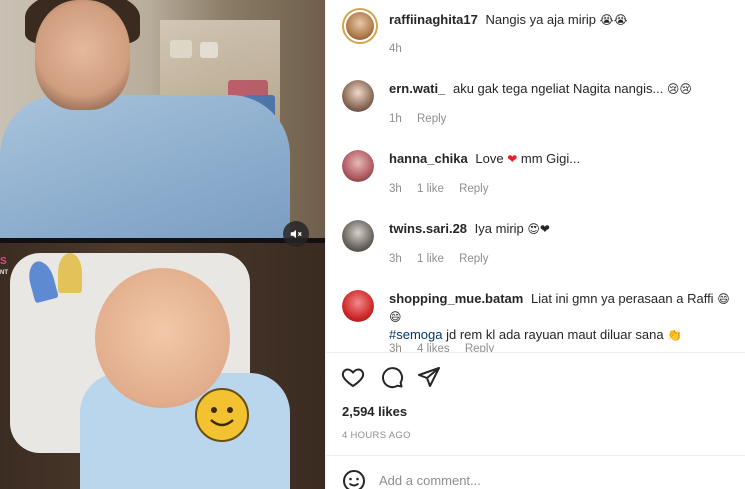  What do you see at coordinates (374, 411) in the screenshot?
I see `likes-count: 2,594 likes` at bounding box center [374, 411].